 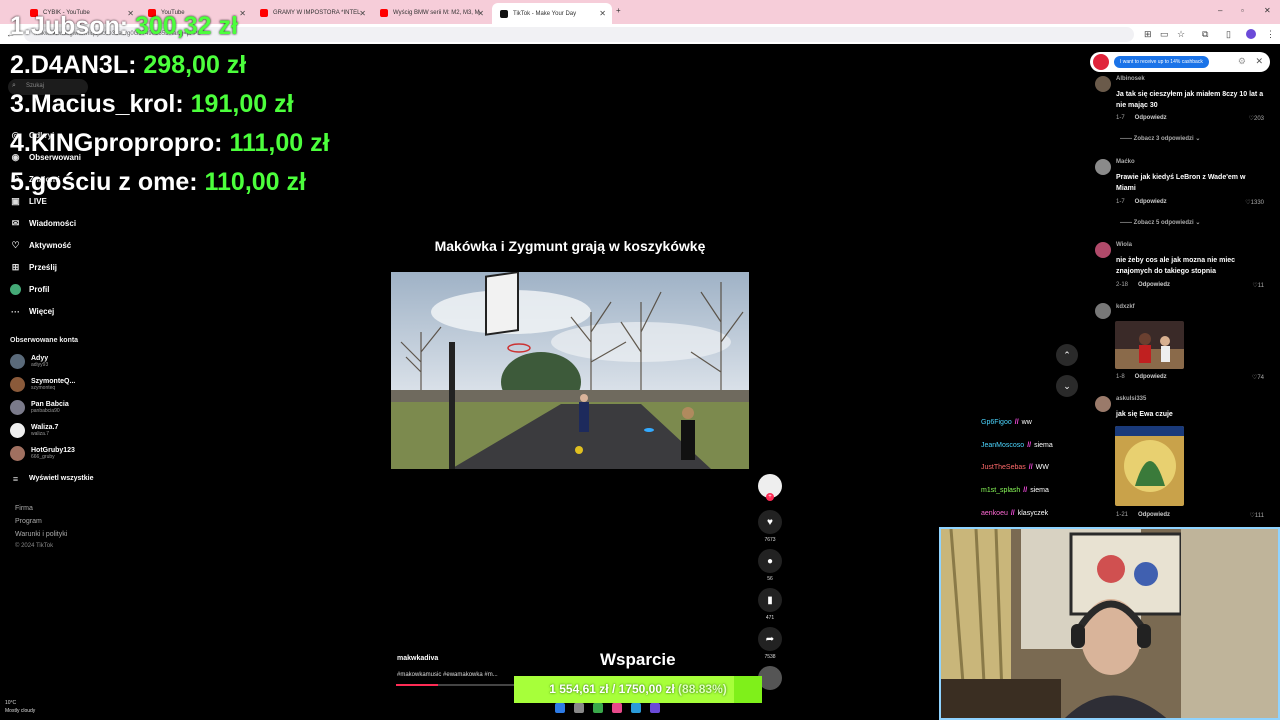 What do you see at coordinates (53, 450) in the screenshot?
I see `account-name: HotGruby123` at bounding box center [53, 450].